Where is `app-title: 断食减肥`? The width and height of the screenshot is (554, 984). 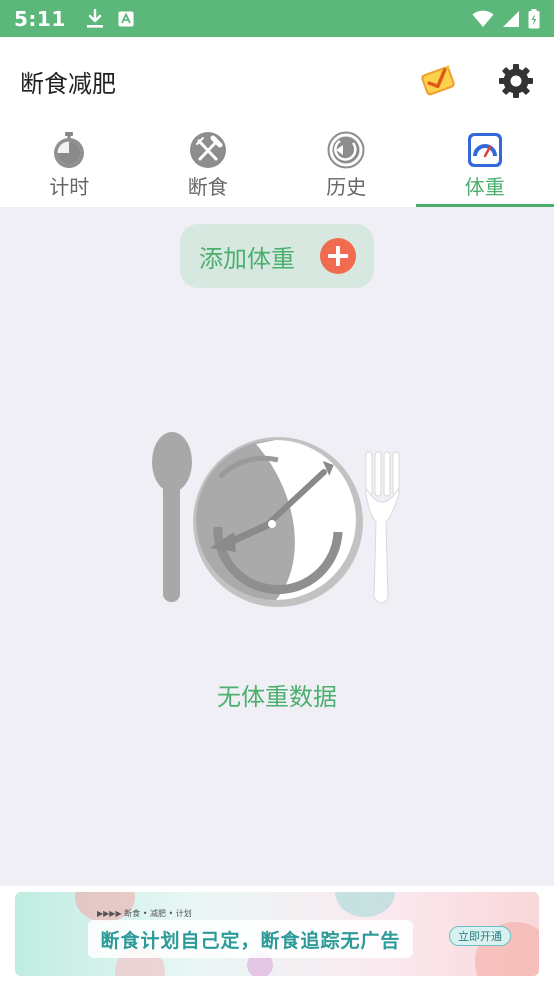 app-title: 断食减肥 is located at coordinates (68, 83).